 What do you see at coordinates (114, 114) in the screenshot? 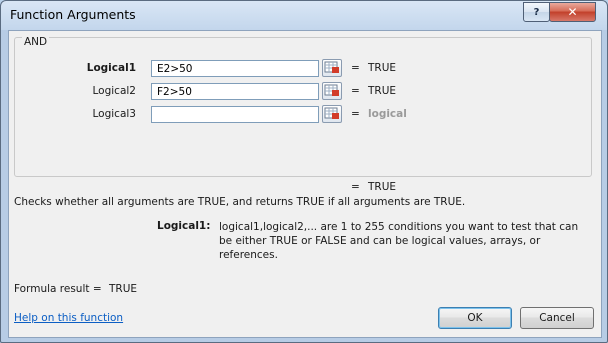
I see `argument-label-logical3: Logical3` at bounding box center [114, 114].